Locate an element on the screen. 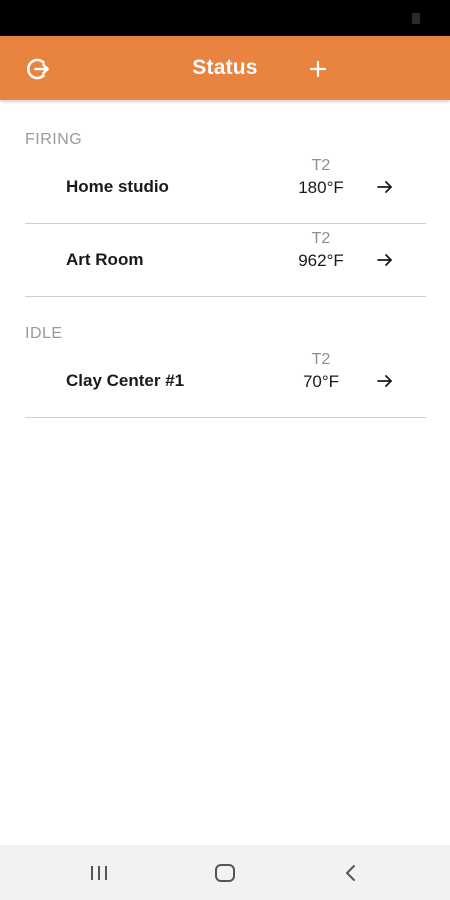 This screenshot has width=450, height=900. temperature-value: 962°F is located at coordinates (321, 260).